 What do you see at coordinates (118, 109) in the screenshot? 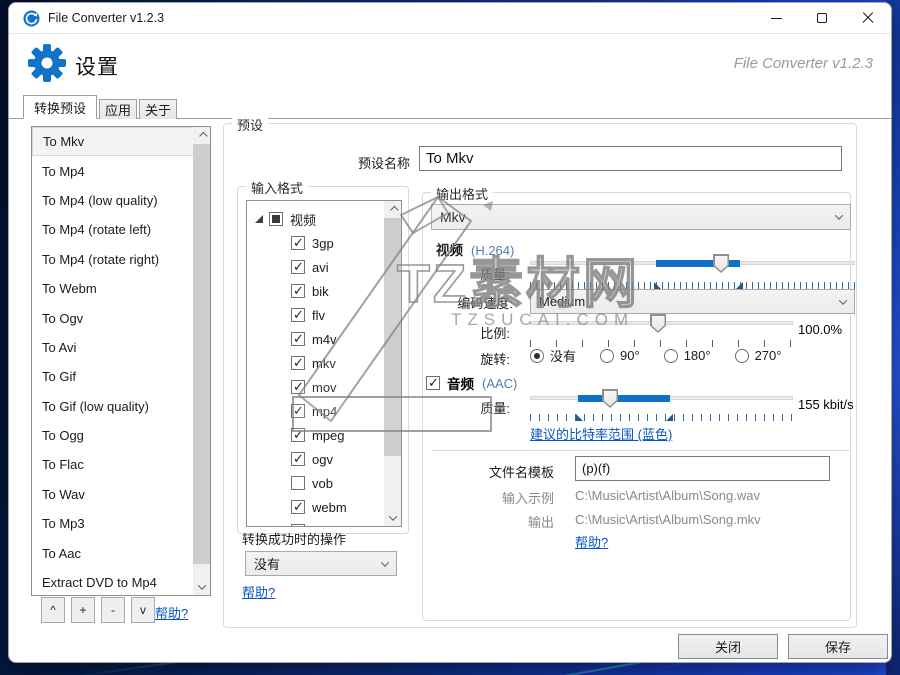
I see `tab-application: 应用` at bounding box center [118, 109].